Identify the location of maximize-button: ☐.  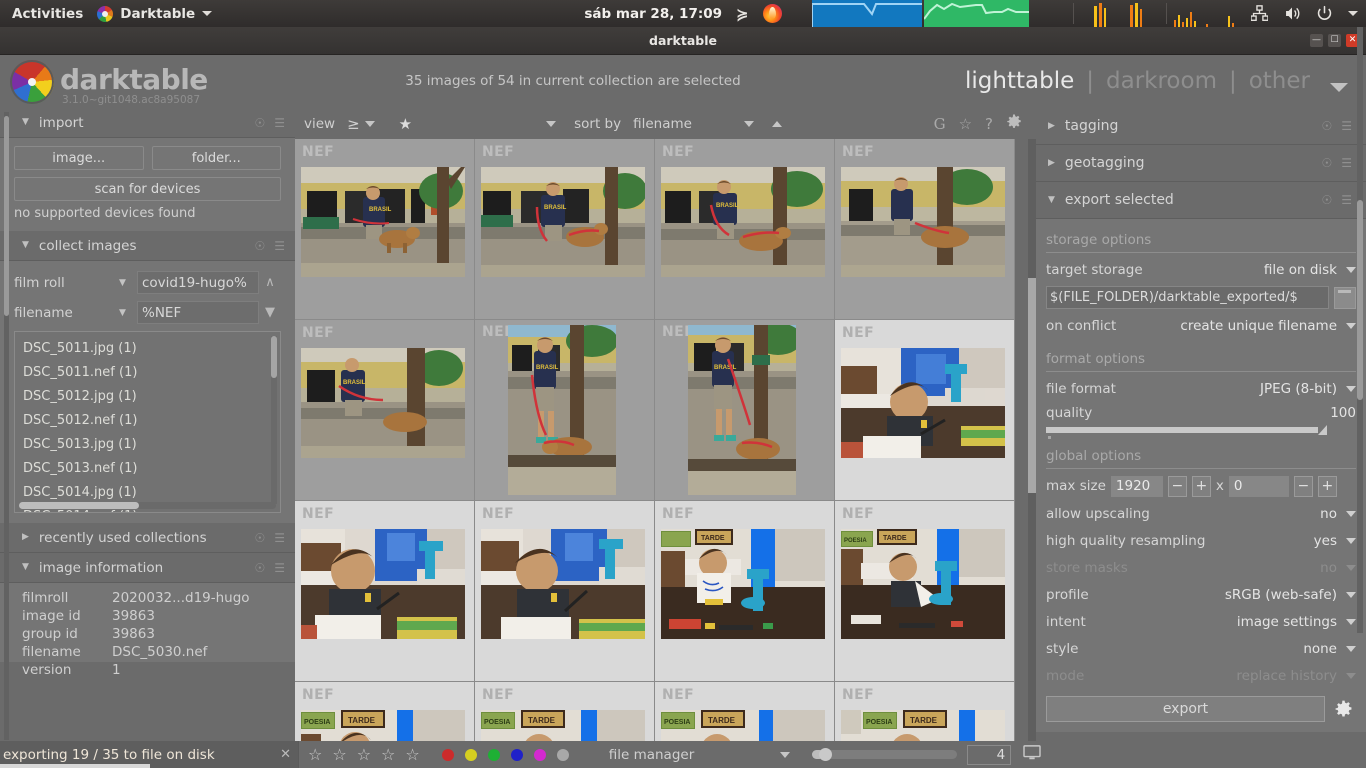
(1334, 40).